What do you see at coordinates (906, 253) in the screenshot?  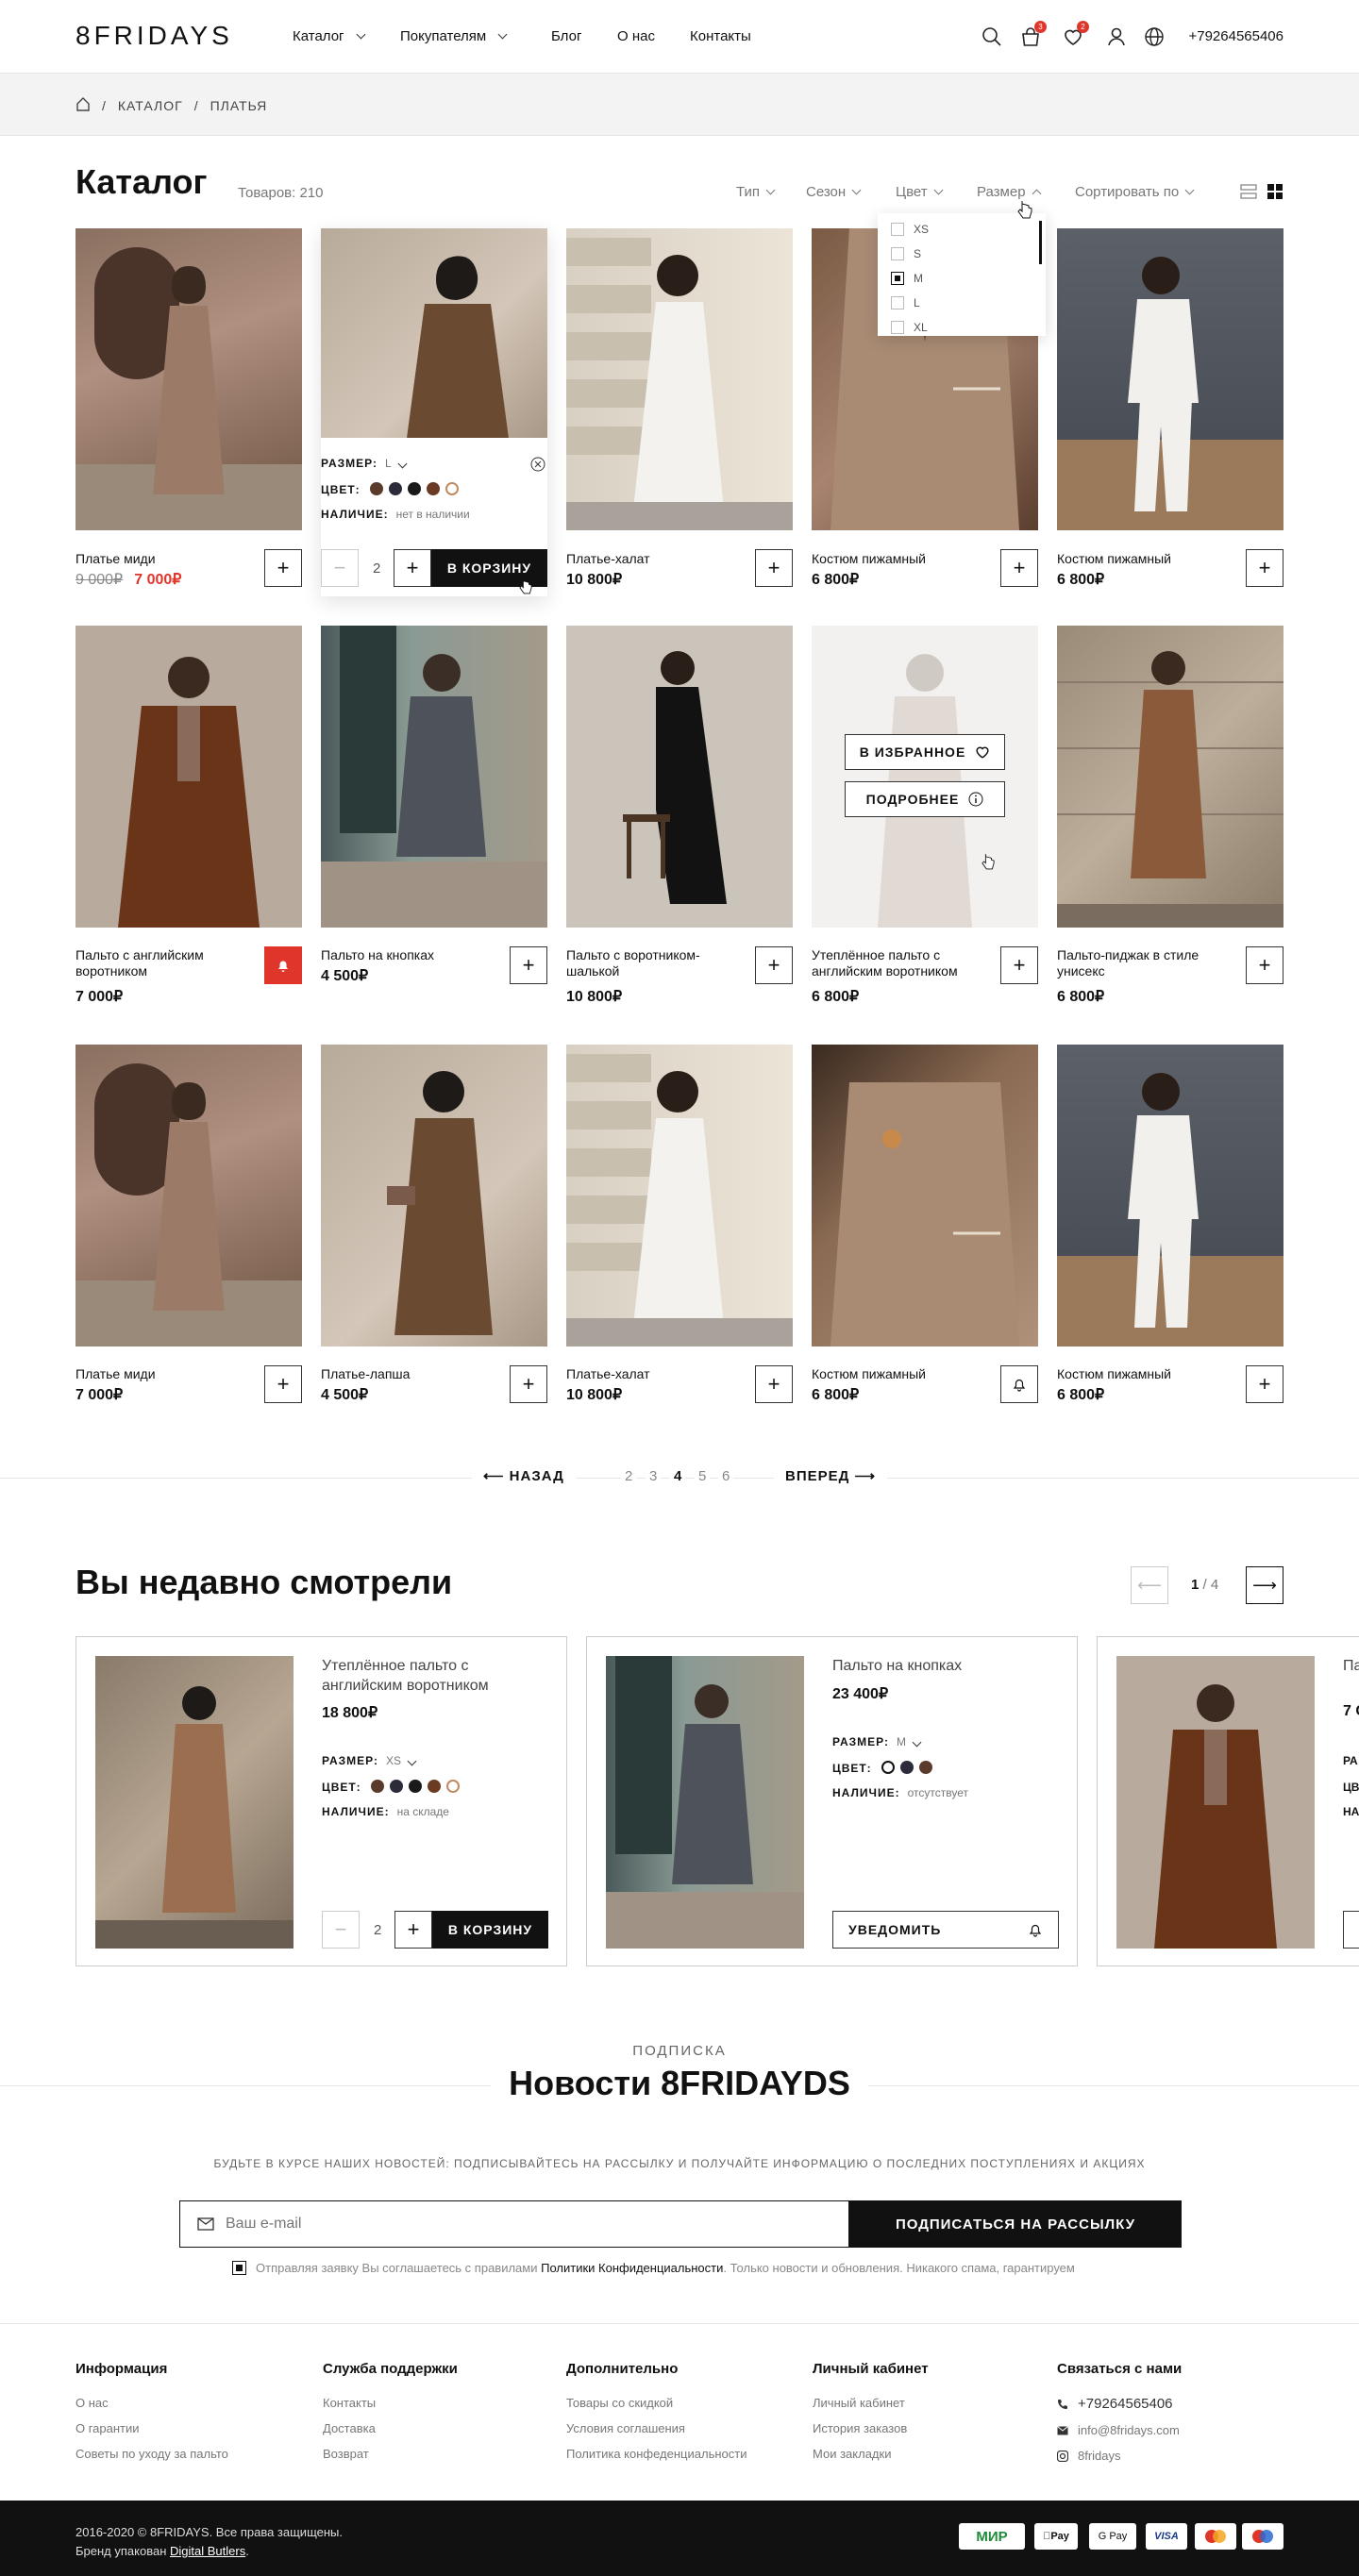 I see `size-option-s: S` at bounding box center [906, 253].